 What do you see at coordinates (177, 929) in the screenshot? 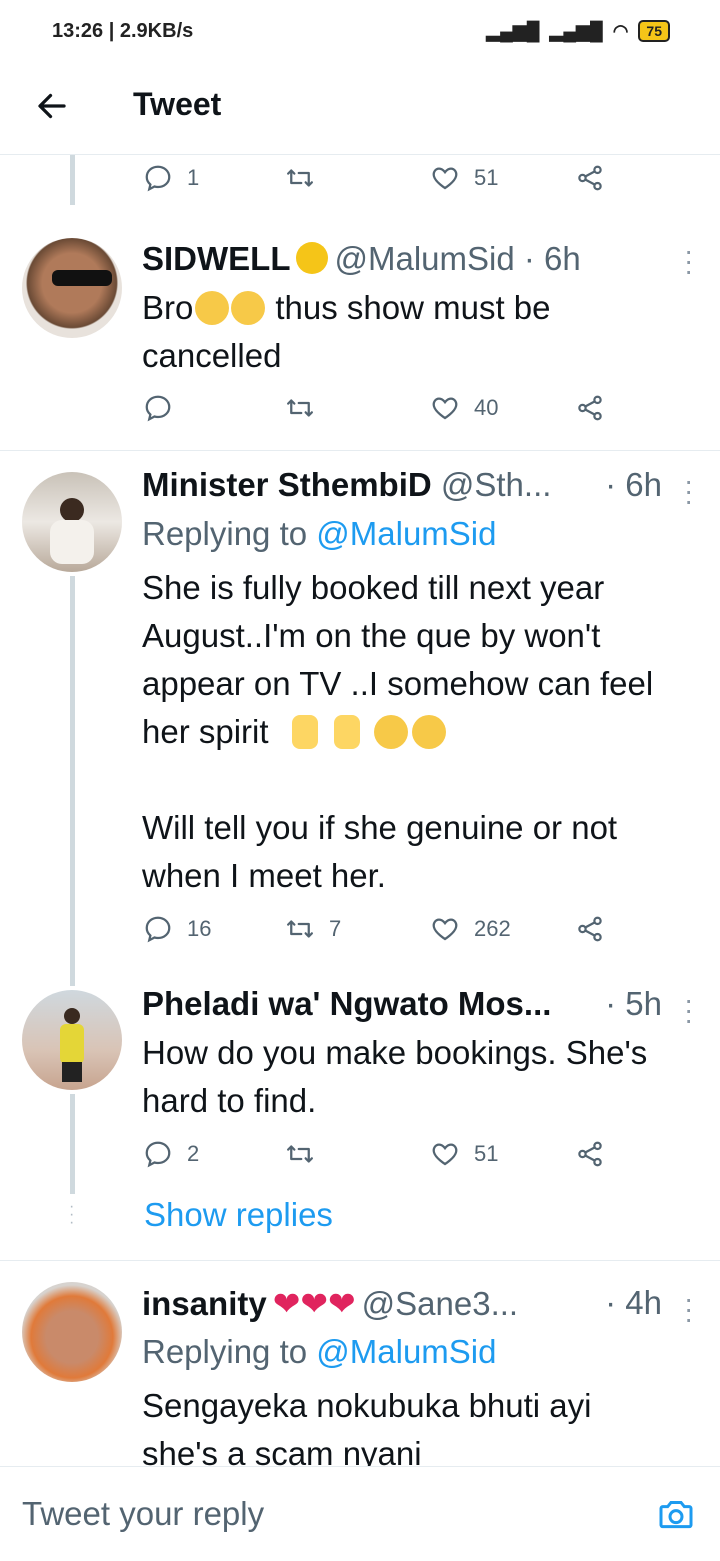
I see `reply-button: 16` at bounding box center [177, 929].